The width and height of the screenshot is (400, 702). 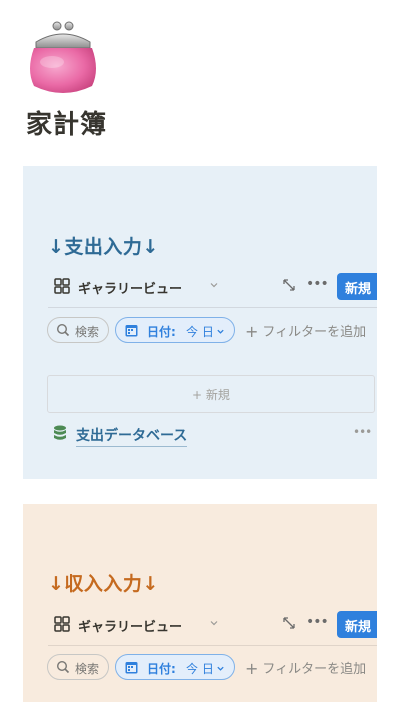 What do you see at coordinates (103, 247) in the screenshot?
I see `expense-heading: ↓支出入力↓` at bounding box center [103, 247].